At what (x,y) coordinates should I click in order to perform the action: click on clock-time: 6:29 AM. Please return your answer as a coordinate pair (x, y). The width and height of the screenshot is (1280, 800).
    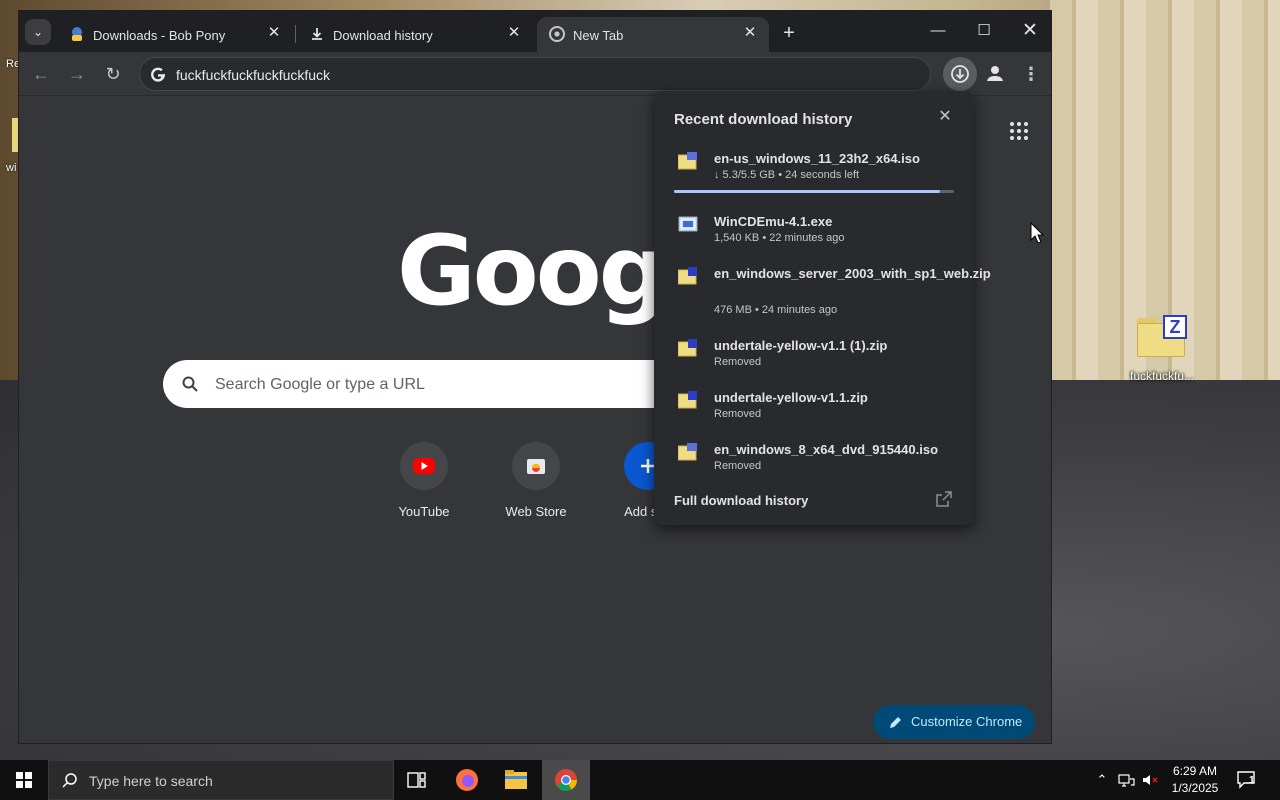
    Looking at the image, I should click on (1195, 771).